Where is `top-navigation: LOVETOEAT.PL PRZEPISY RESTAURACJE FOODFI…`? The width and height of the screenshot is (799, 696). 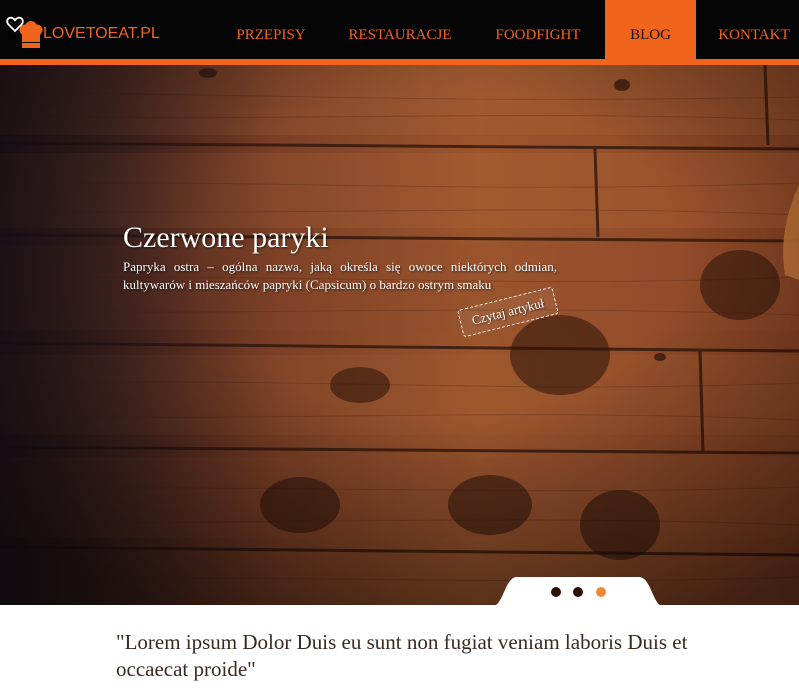
top-navigation: LOVETOEAT.PL PRZEPISY RESTAURACJE FOODFI… is located at coordinates (399, 29).